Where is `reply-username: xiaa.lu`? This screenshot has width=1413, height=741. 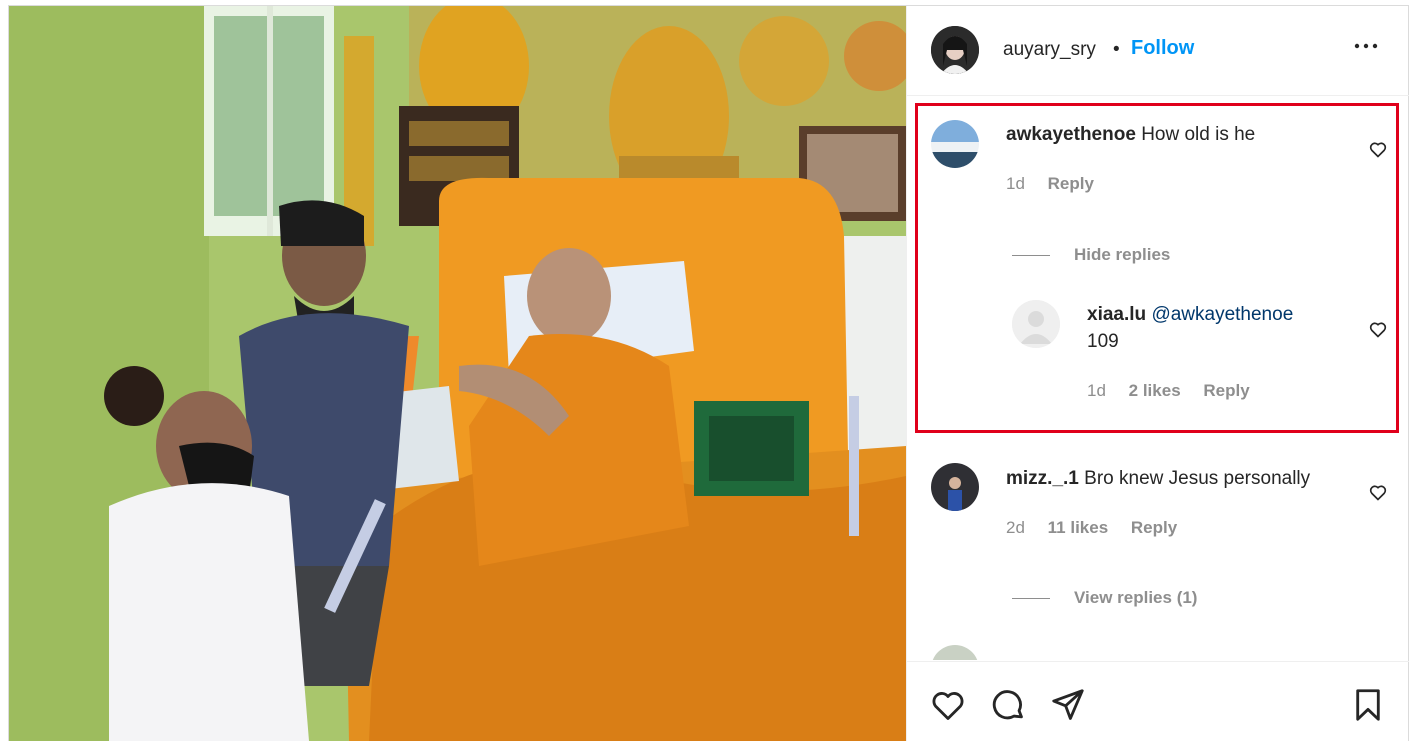
reply-username: xiaa.lu is located at coordinates (1116, 314).